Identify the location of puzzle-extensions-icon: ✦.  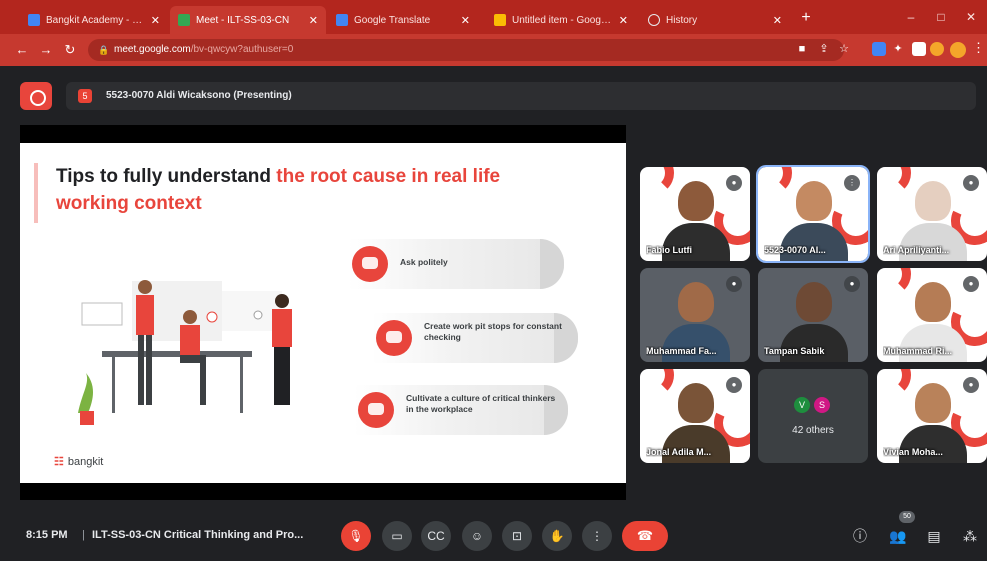
(898, 49).